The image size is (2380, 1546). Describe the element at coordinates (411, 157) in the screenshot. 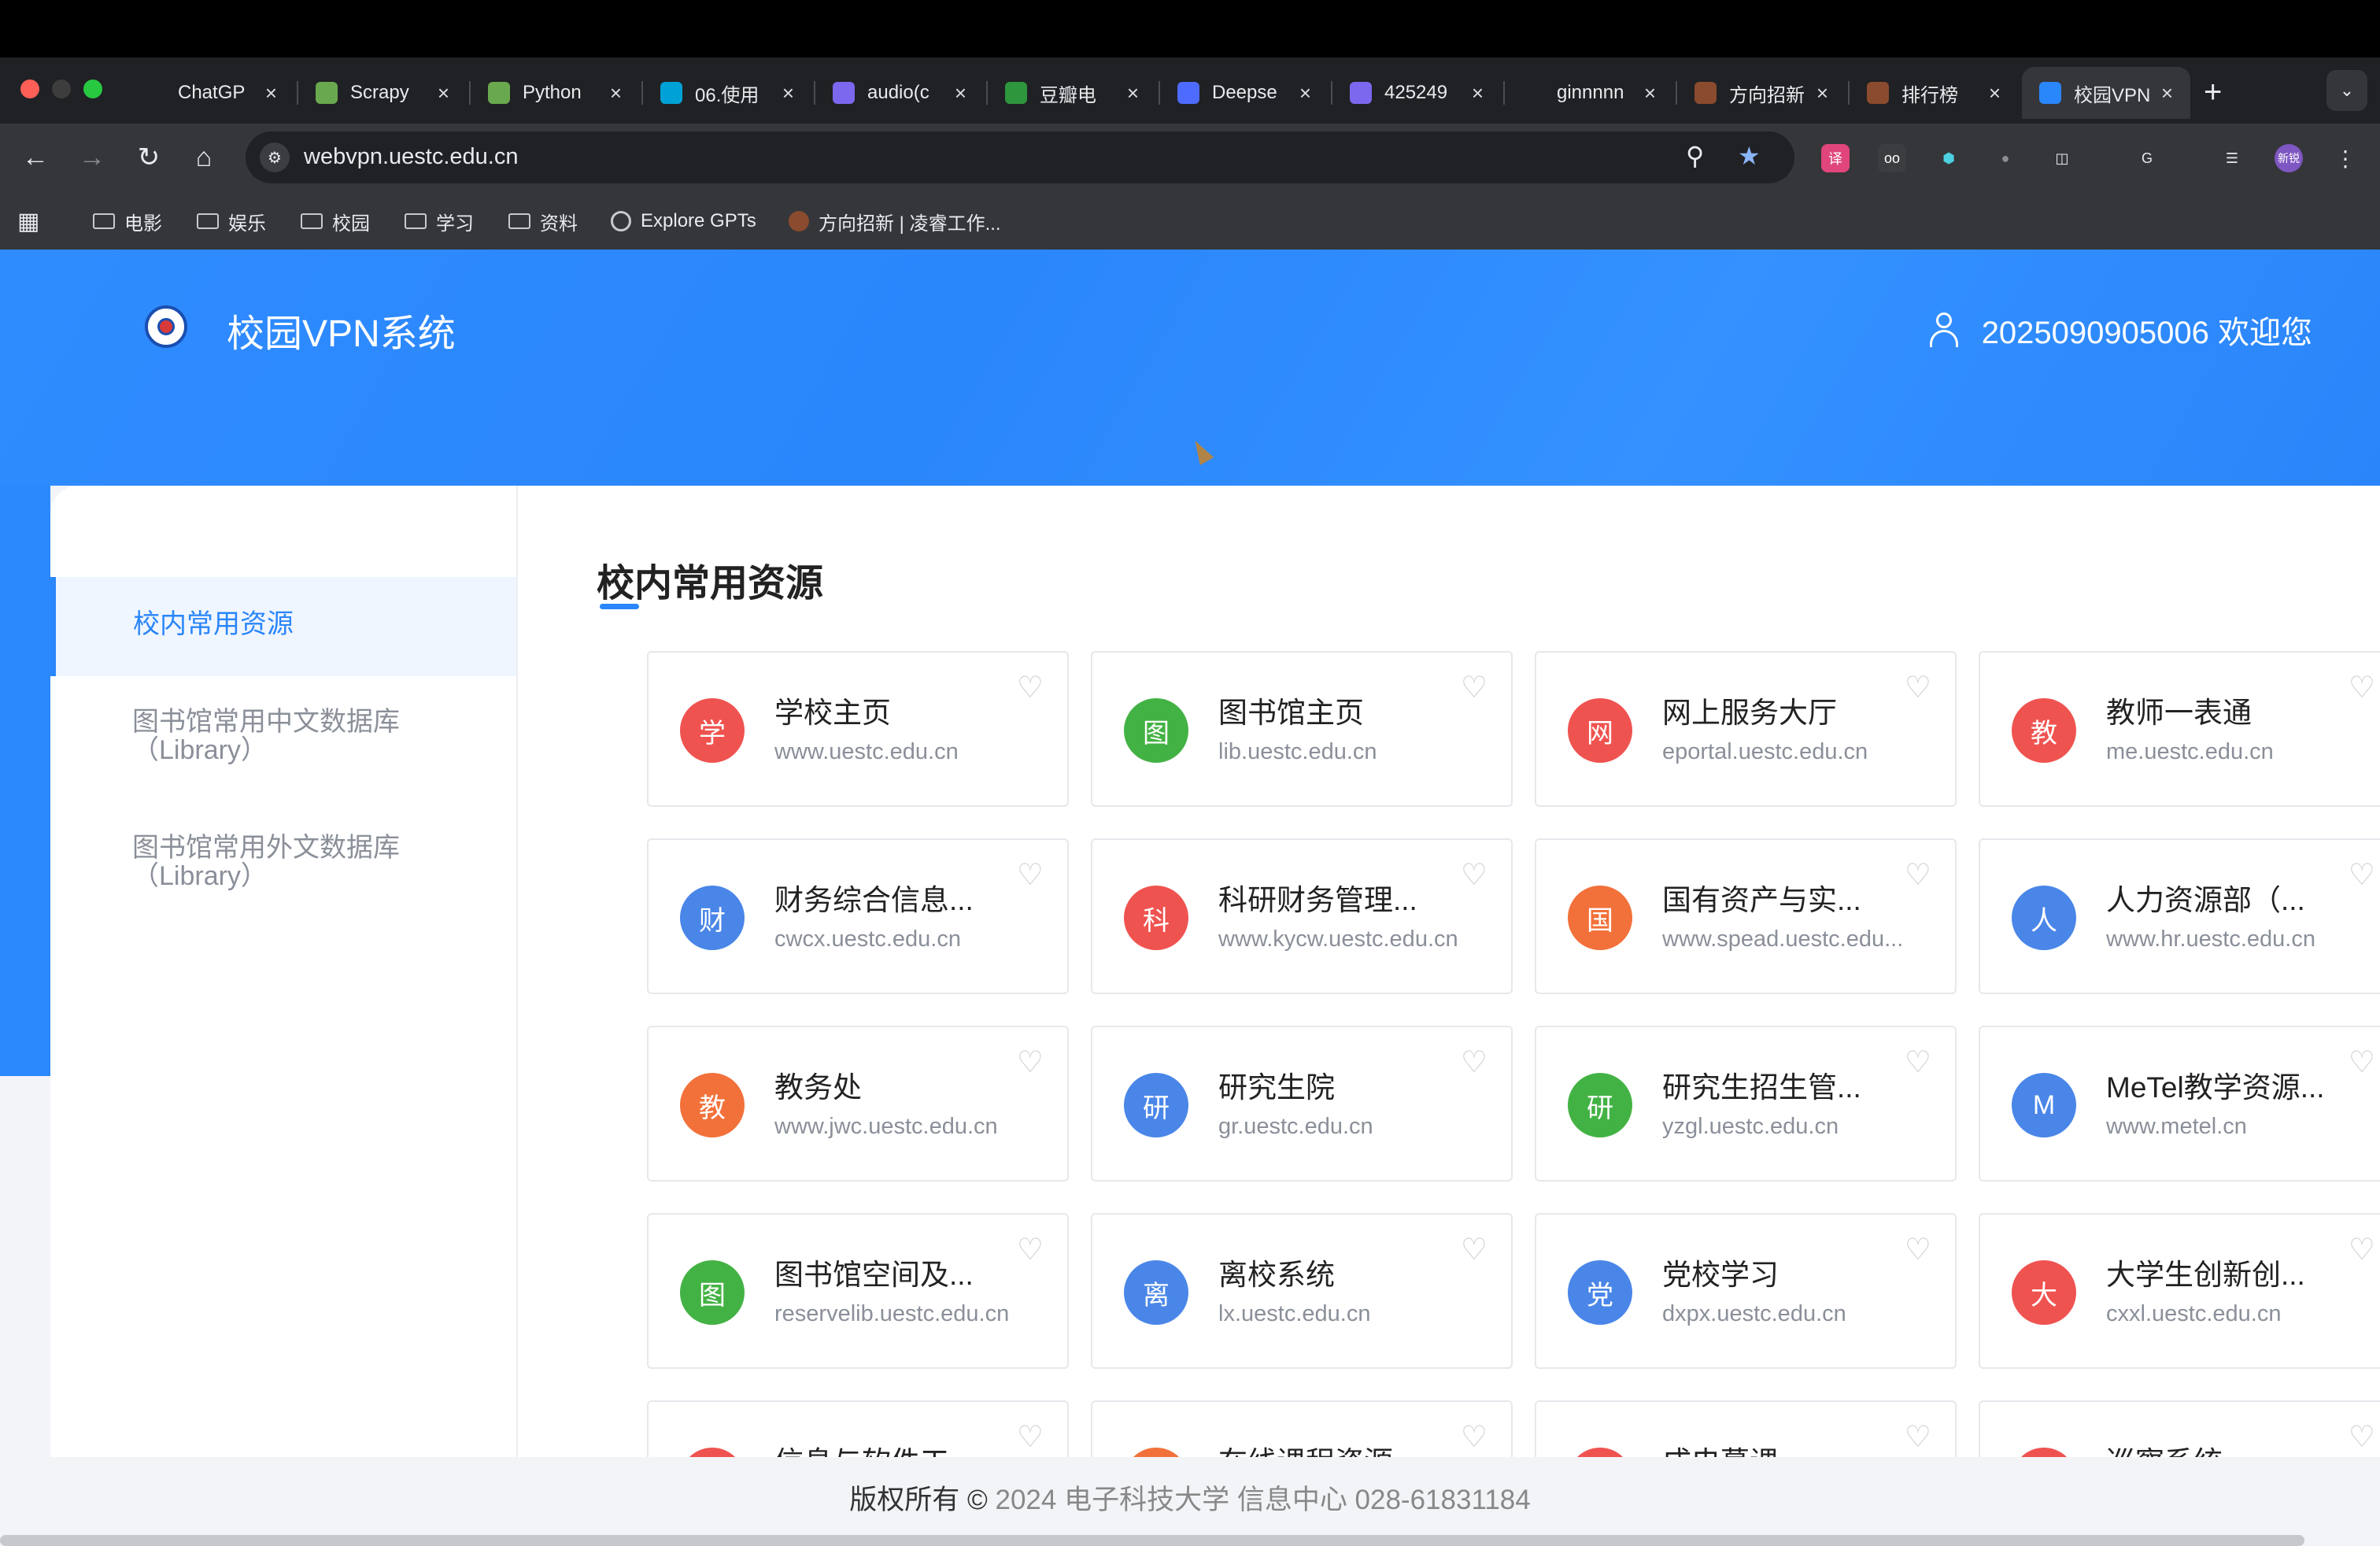

I see `url-text: webvpn.uestc.edu.cn` at that location.